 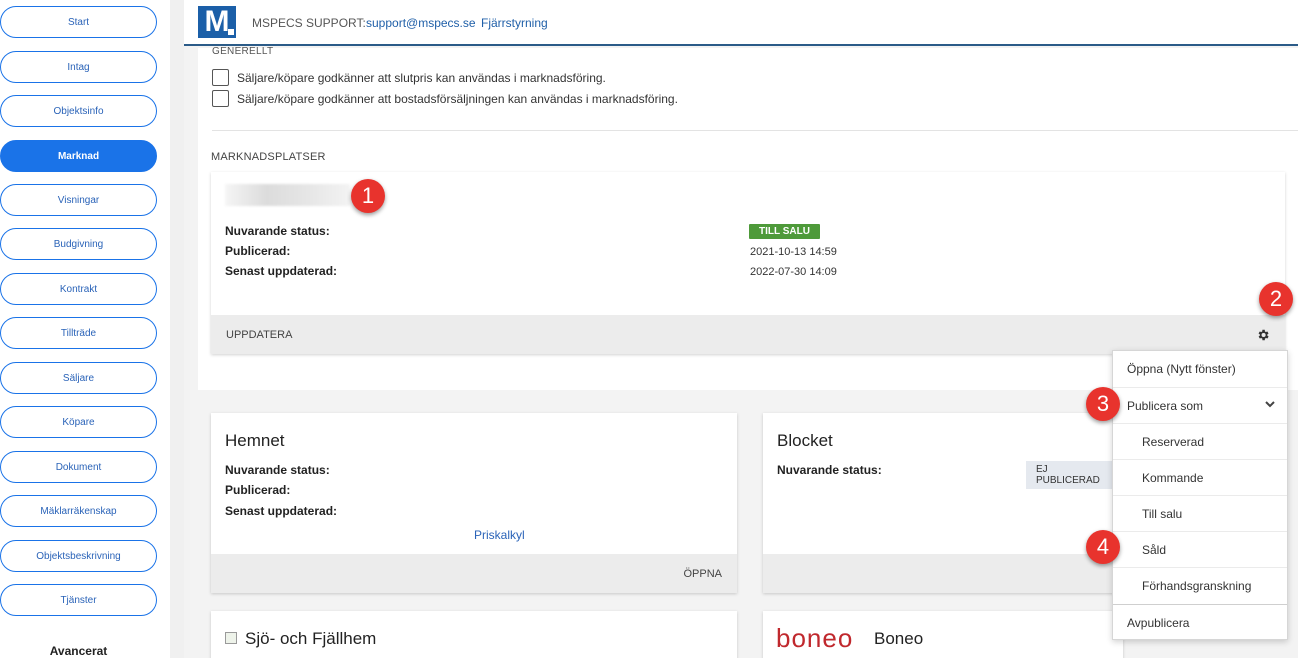 What do you see at coordinates (1200, 622) in the screenshot?
I see `menu-unpublish: Avpublicera` at bounding box center [1200, 622].